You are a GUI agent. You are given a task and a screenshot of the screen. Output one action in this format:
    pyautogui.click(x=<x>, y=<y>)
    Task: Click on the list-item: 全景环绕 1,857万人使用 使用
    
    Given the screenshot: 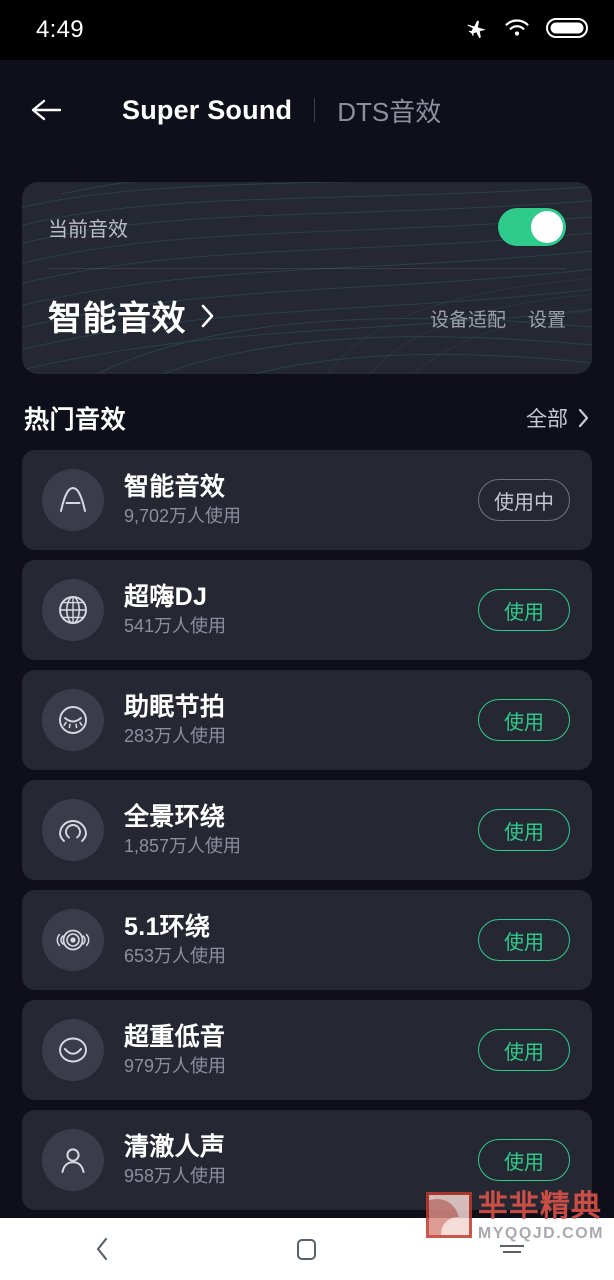 What is the action you would take?
    pyautogui.click(x=307, y=830)
    